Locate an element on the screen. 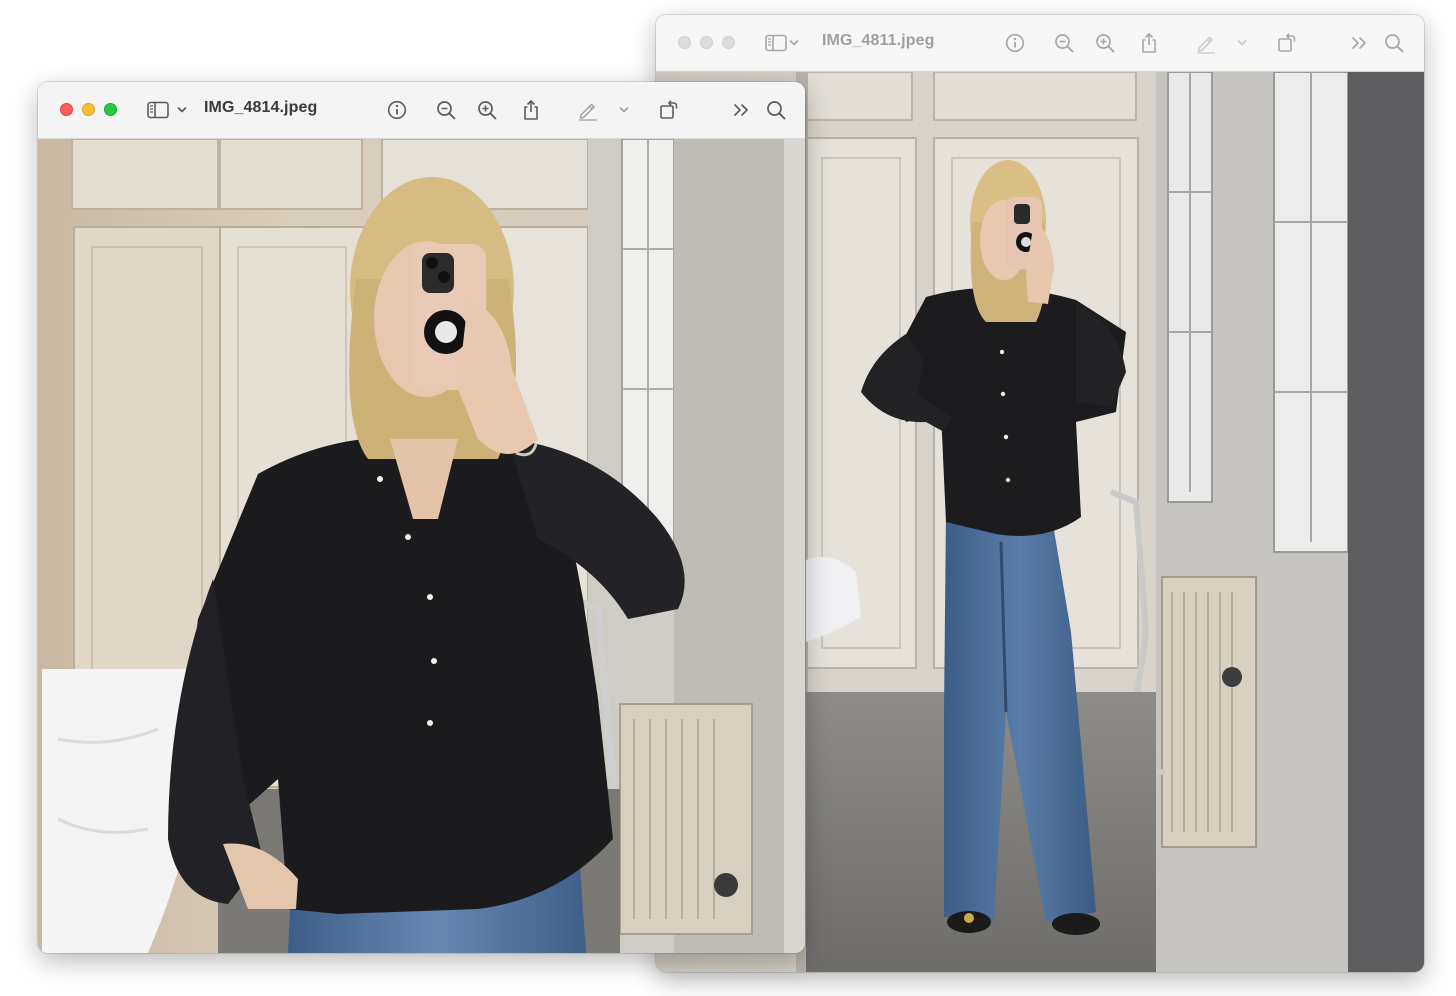 This screenshot has width=1456, height=996. window-title: IMG_4811.jpeg is located at coordinates (878, 40).